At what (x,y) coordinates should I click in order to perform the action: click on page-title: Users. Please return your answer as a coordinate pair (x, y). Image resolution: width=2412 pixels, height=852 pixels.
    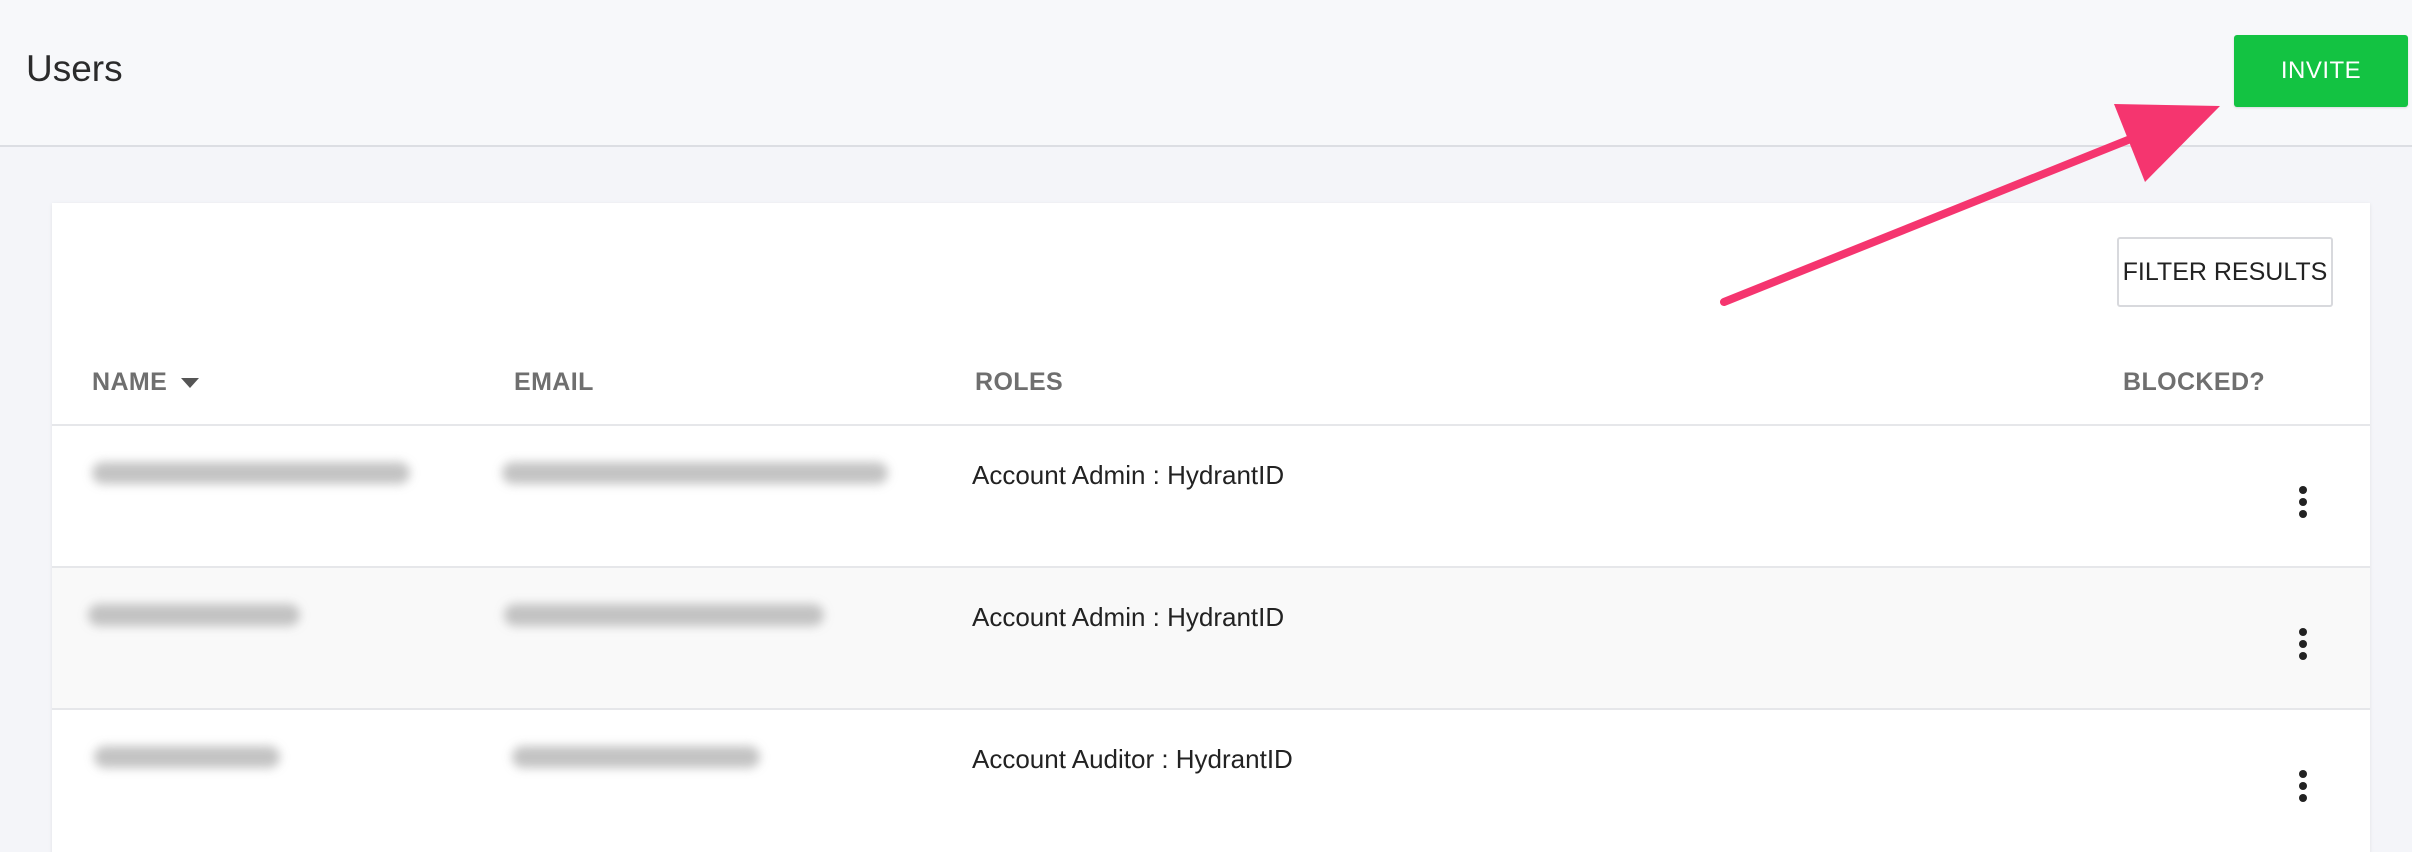
    Looking at the image, I should click on (74, 68).